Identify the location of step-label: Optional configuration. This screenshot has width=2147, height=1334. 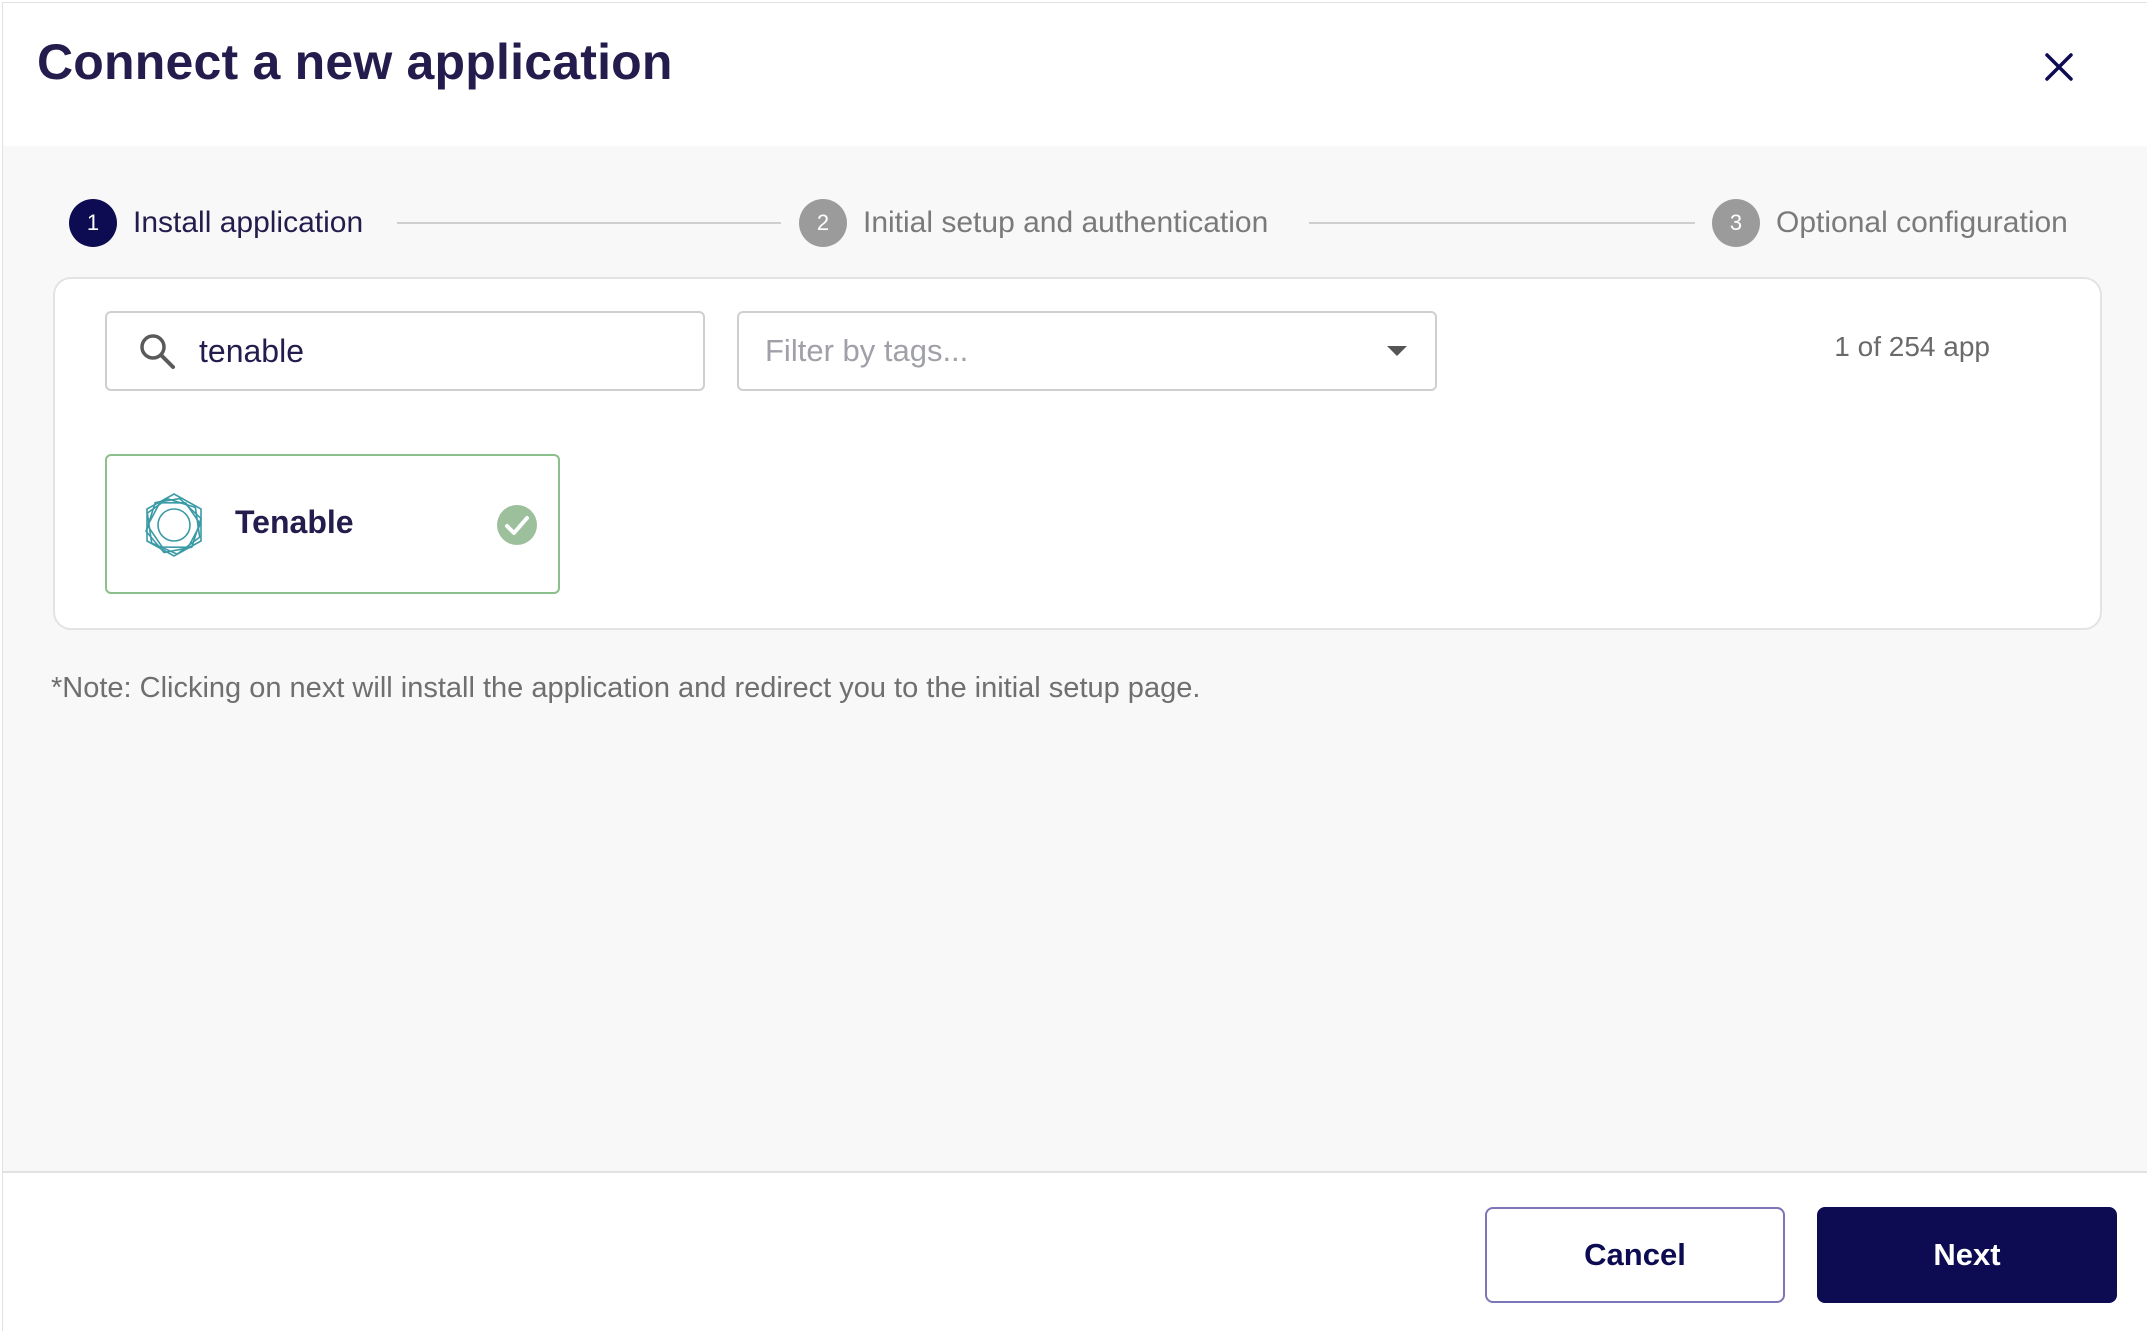
(1922, 222).